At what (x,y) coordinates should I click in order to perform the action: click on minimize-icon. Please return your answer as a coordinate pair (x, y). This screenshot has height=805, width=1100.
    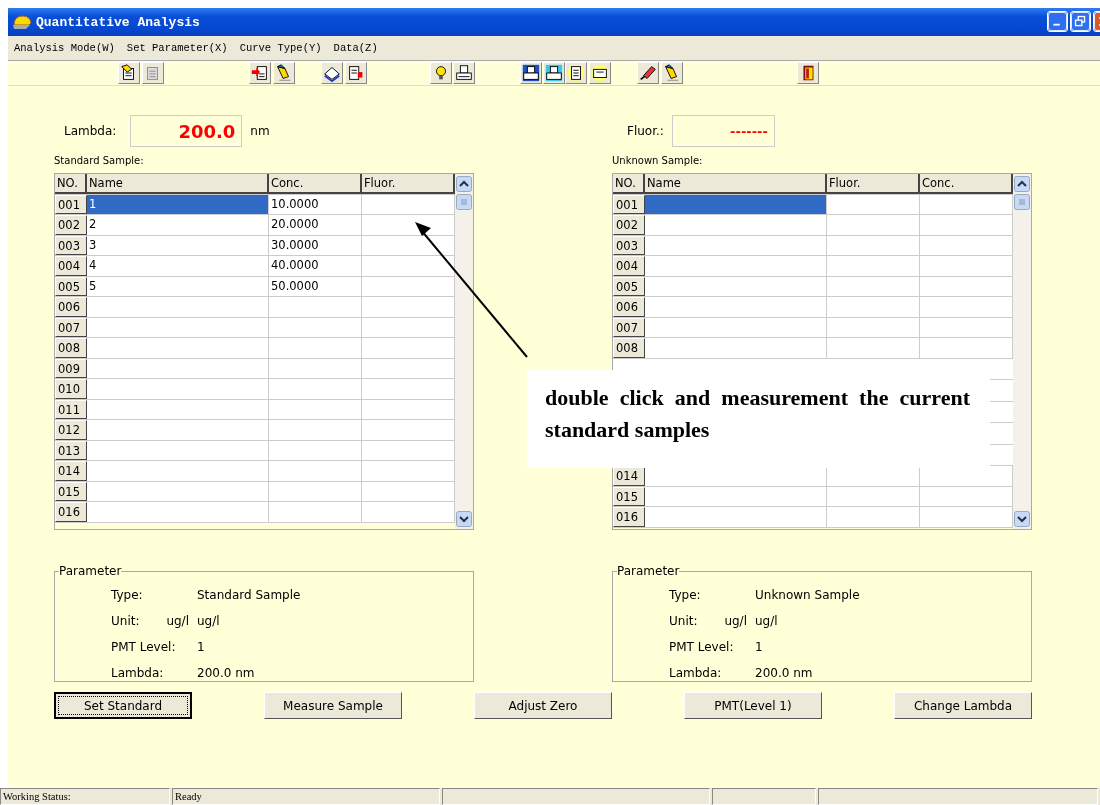
    Looking at the image, I should click on (1057, 21).